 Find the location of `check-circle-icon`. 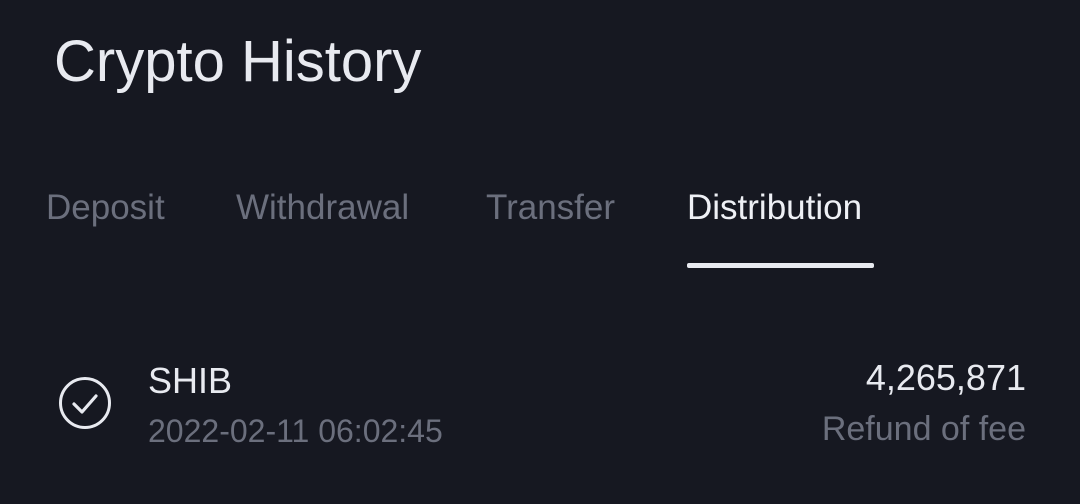

check-circle-icon is located at coordinates (85, 403).